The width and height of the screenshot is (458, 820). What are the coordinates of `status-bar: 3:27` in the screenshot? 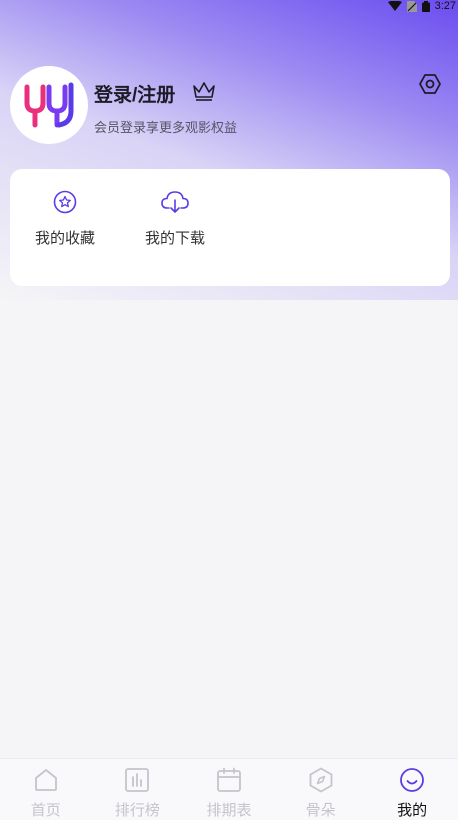 It's located at (229, 6).